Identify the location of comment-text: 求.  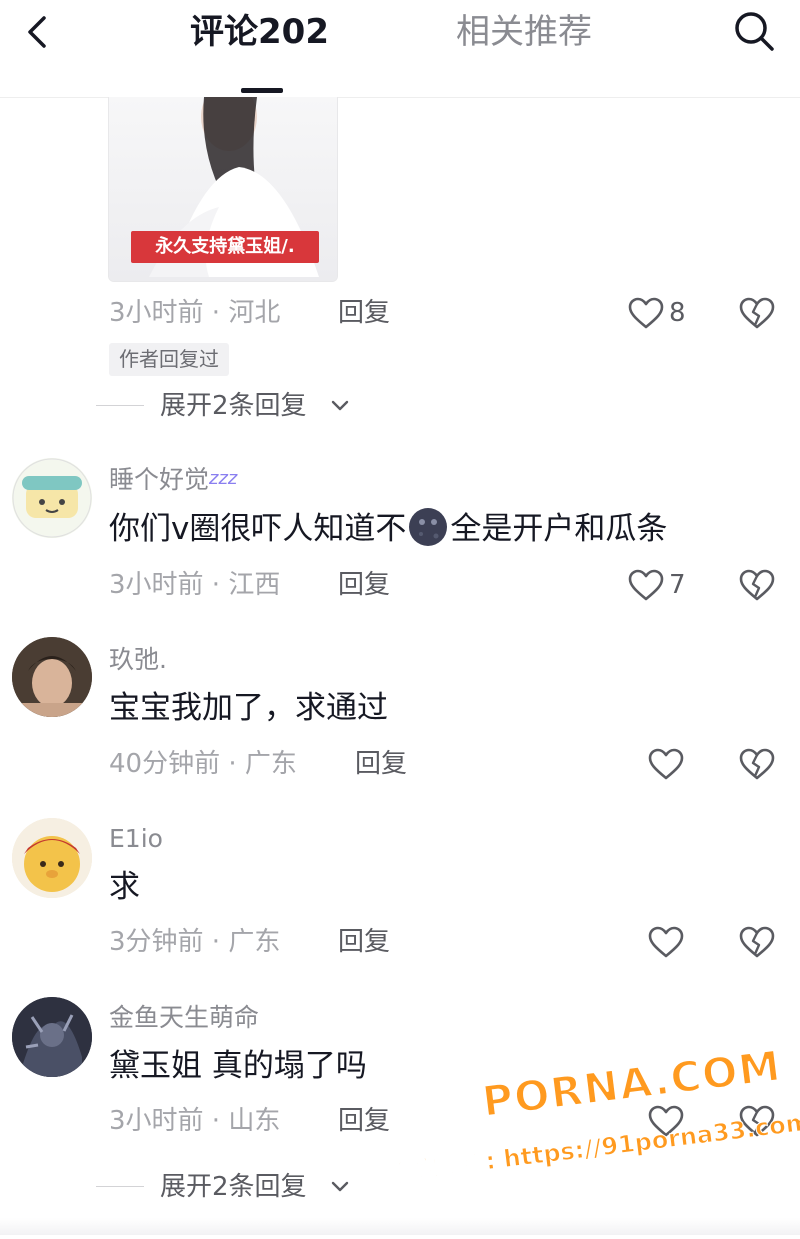
(124, 887).